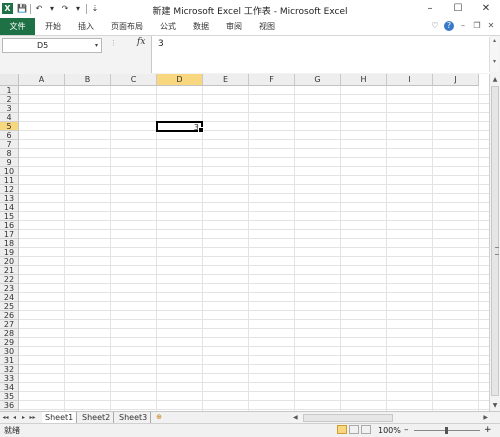  I want to click on zoom-in-button: +, so click(488, 430).